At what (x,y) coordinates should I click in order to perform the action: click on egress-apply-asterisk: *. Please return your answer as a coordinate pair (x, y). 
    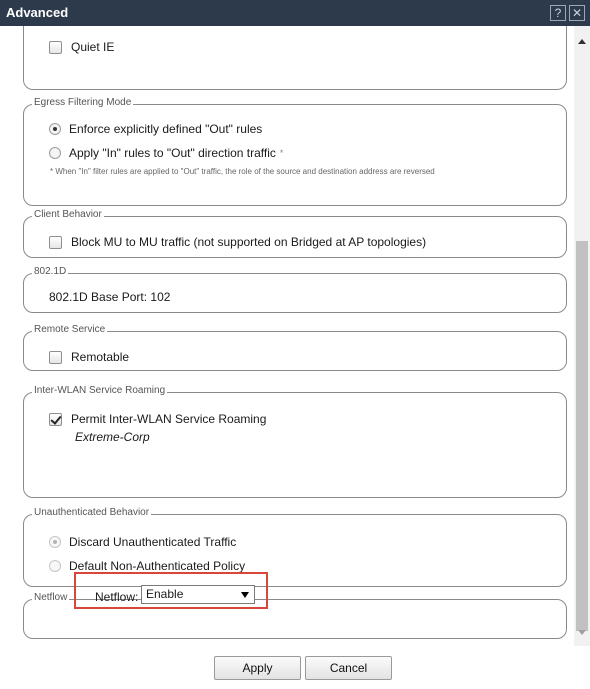
    Looking at the image, I should click on (281, 153).